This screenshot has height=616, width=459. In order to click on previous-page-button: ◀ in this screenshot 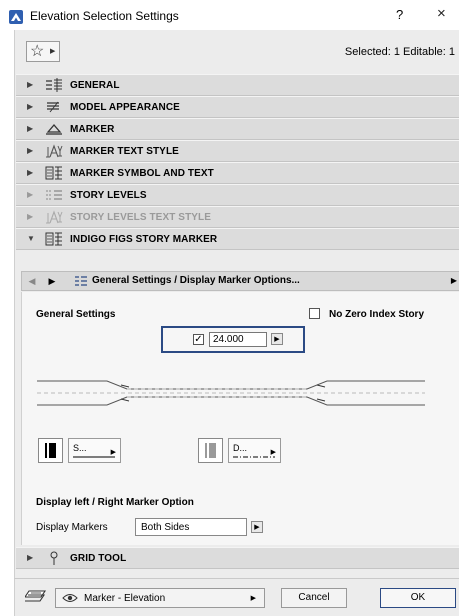, I will do `click(32, 281)`.